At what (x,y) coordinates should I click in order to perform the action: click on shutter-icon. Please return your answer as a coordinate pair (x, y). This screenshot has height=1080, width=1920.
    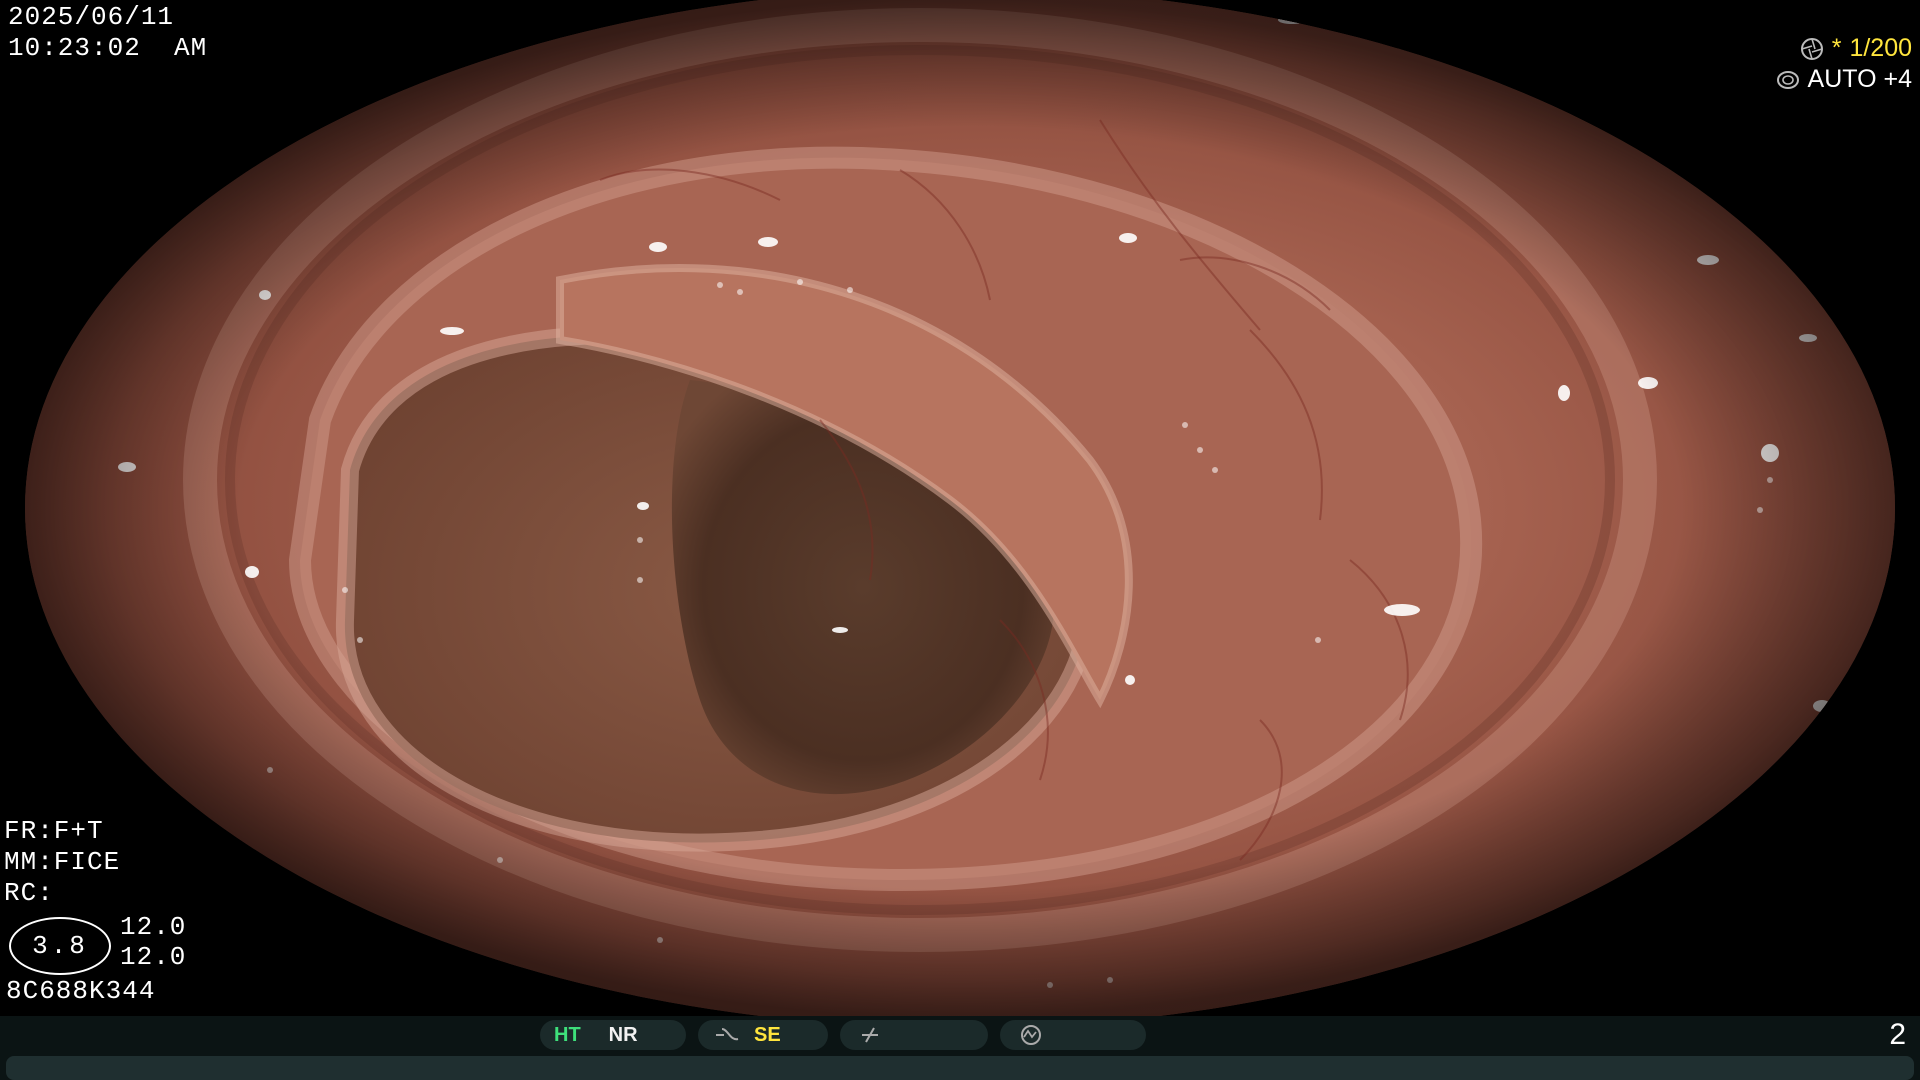
    Looking at the image, I should click on (1811, 48).